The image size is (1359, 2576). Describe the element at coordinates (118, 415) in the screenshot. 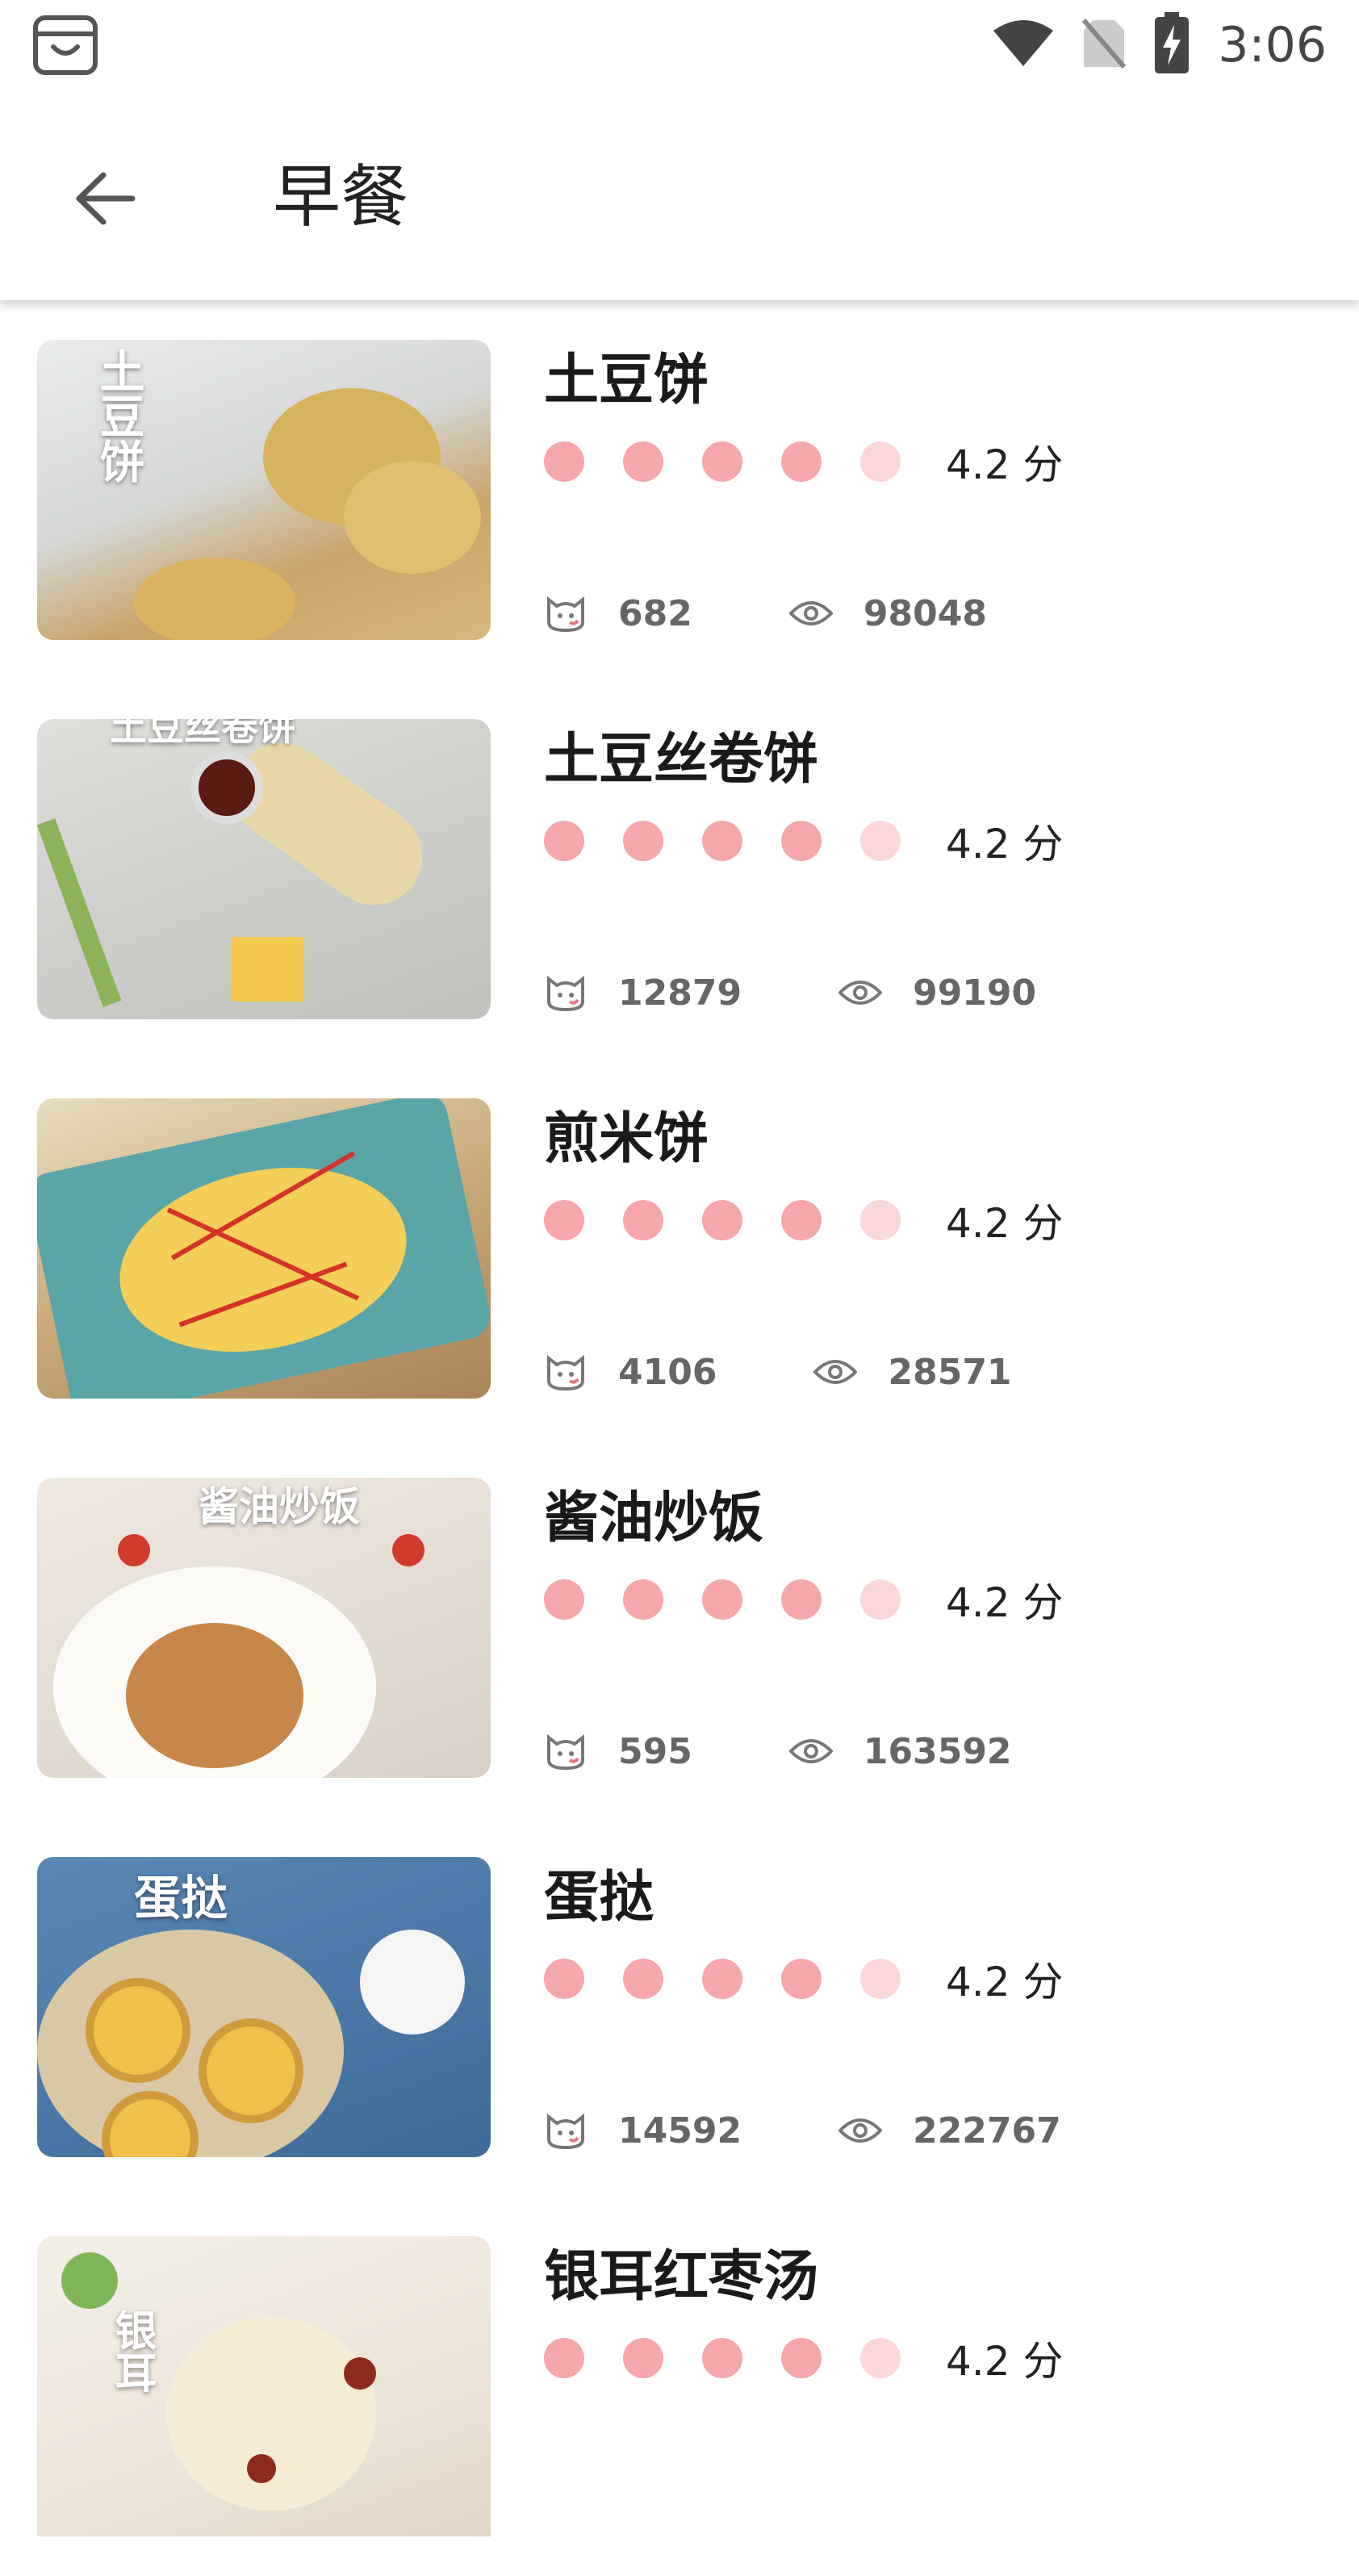

I see `thumbnail-caption: 土豆饼` at that location.